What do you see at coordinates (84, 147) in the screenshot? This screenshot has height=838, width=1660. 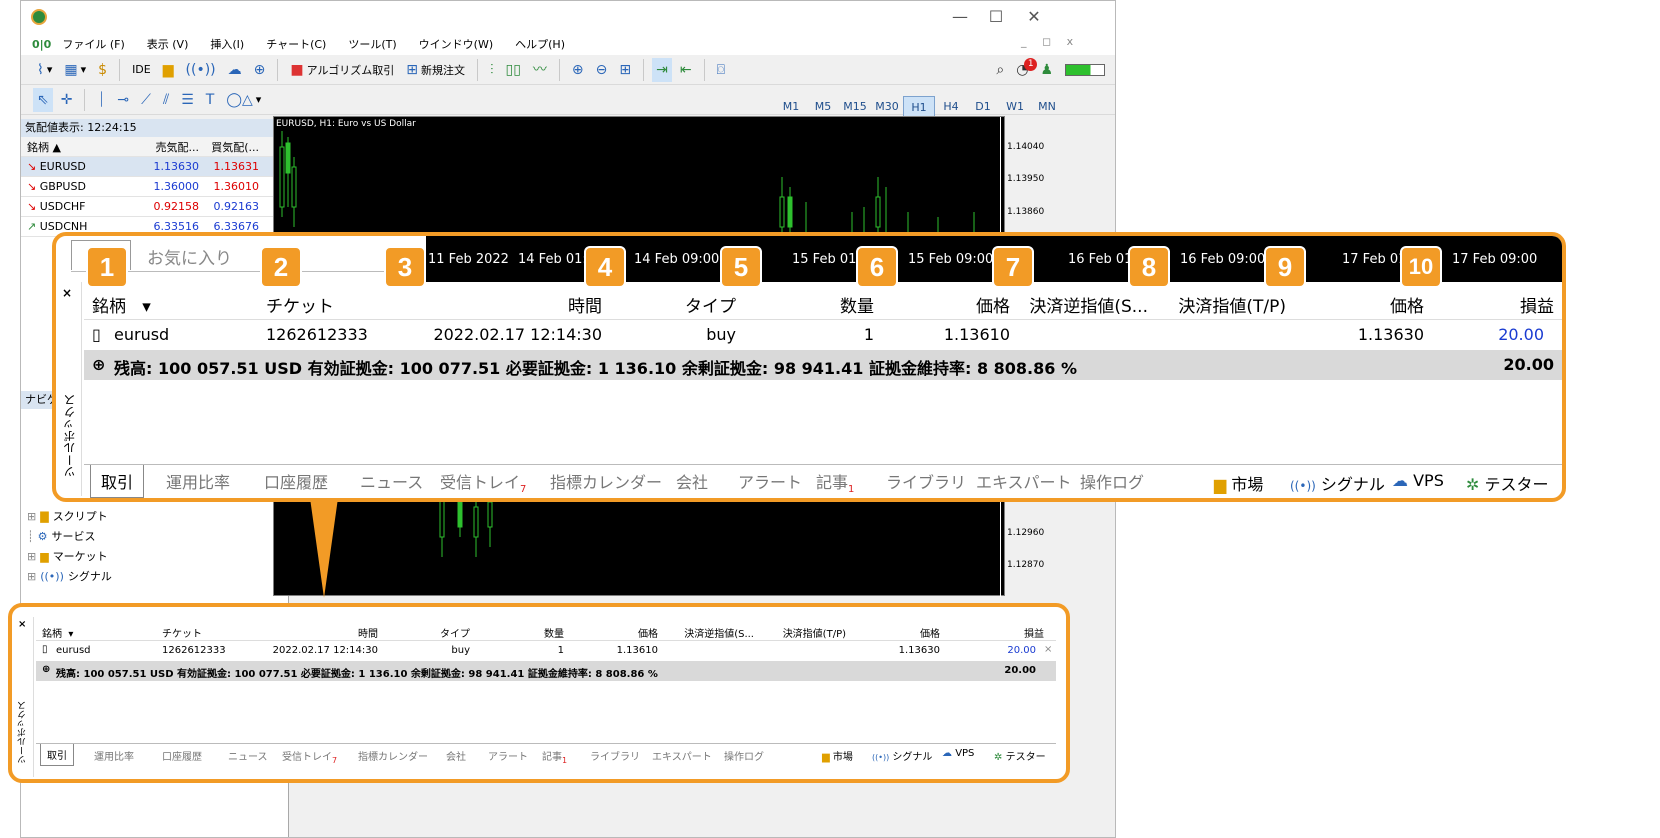 I see `col-symbol: 銘柄 ▲` at bounding box center [84, 147].